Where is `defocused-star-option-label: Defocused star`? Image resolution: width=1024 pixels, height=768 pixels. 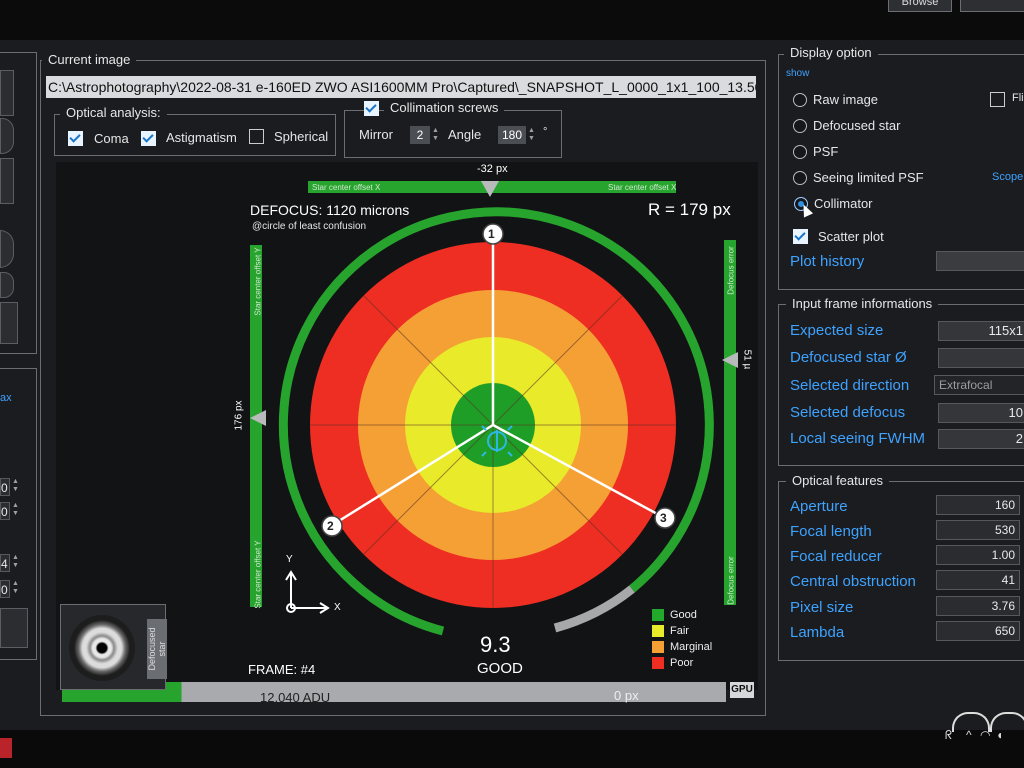 defocused-star-option-label: Defocused star is located at coordinates (857, 125).